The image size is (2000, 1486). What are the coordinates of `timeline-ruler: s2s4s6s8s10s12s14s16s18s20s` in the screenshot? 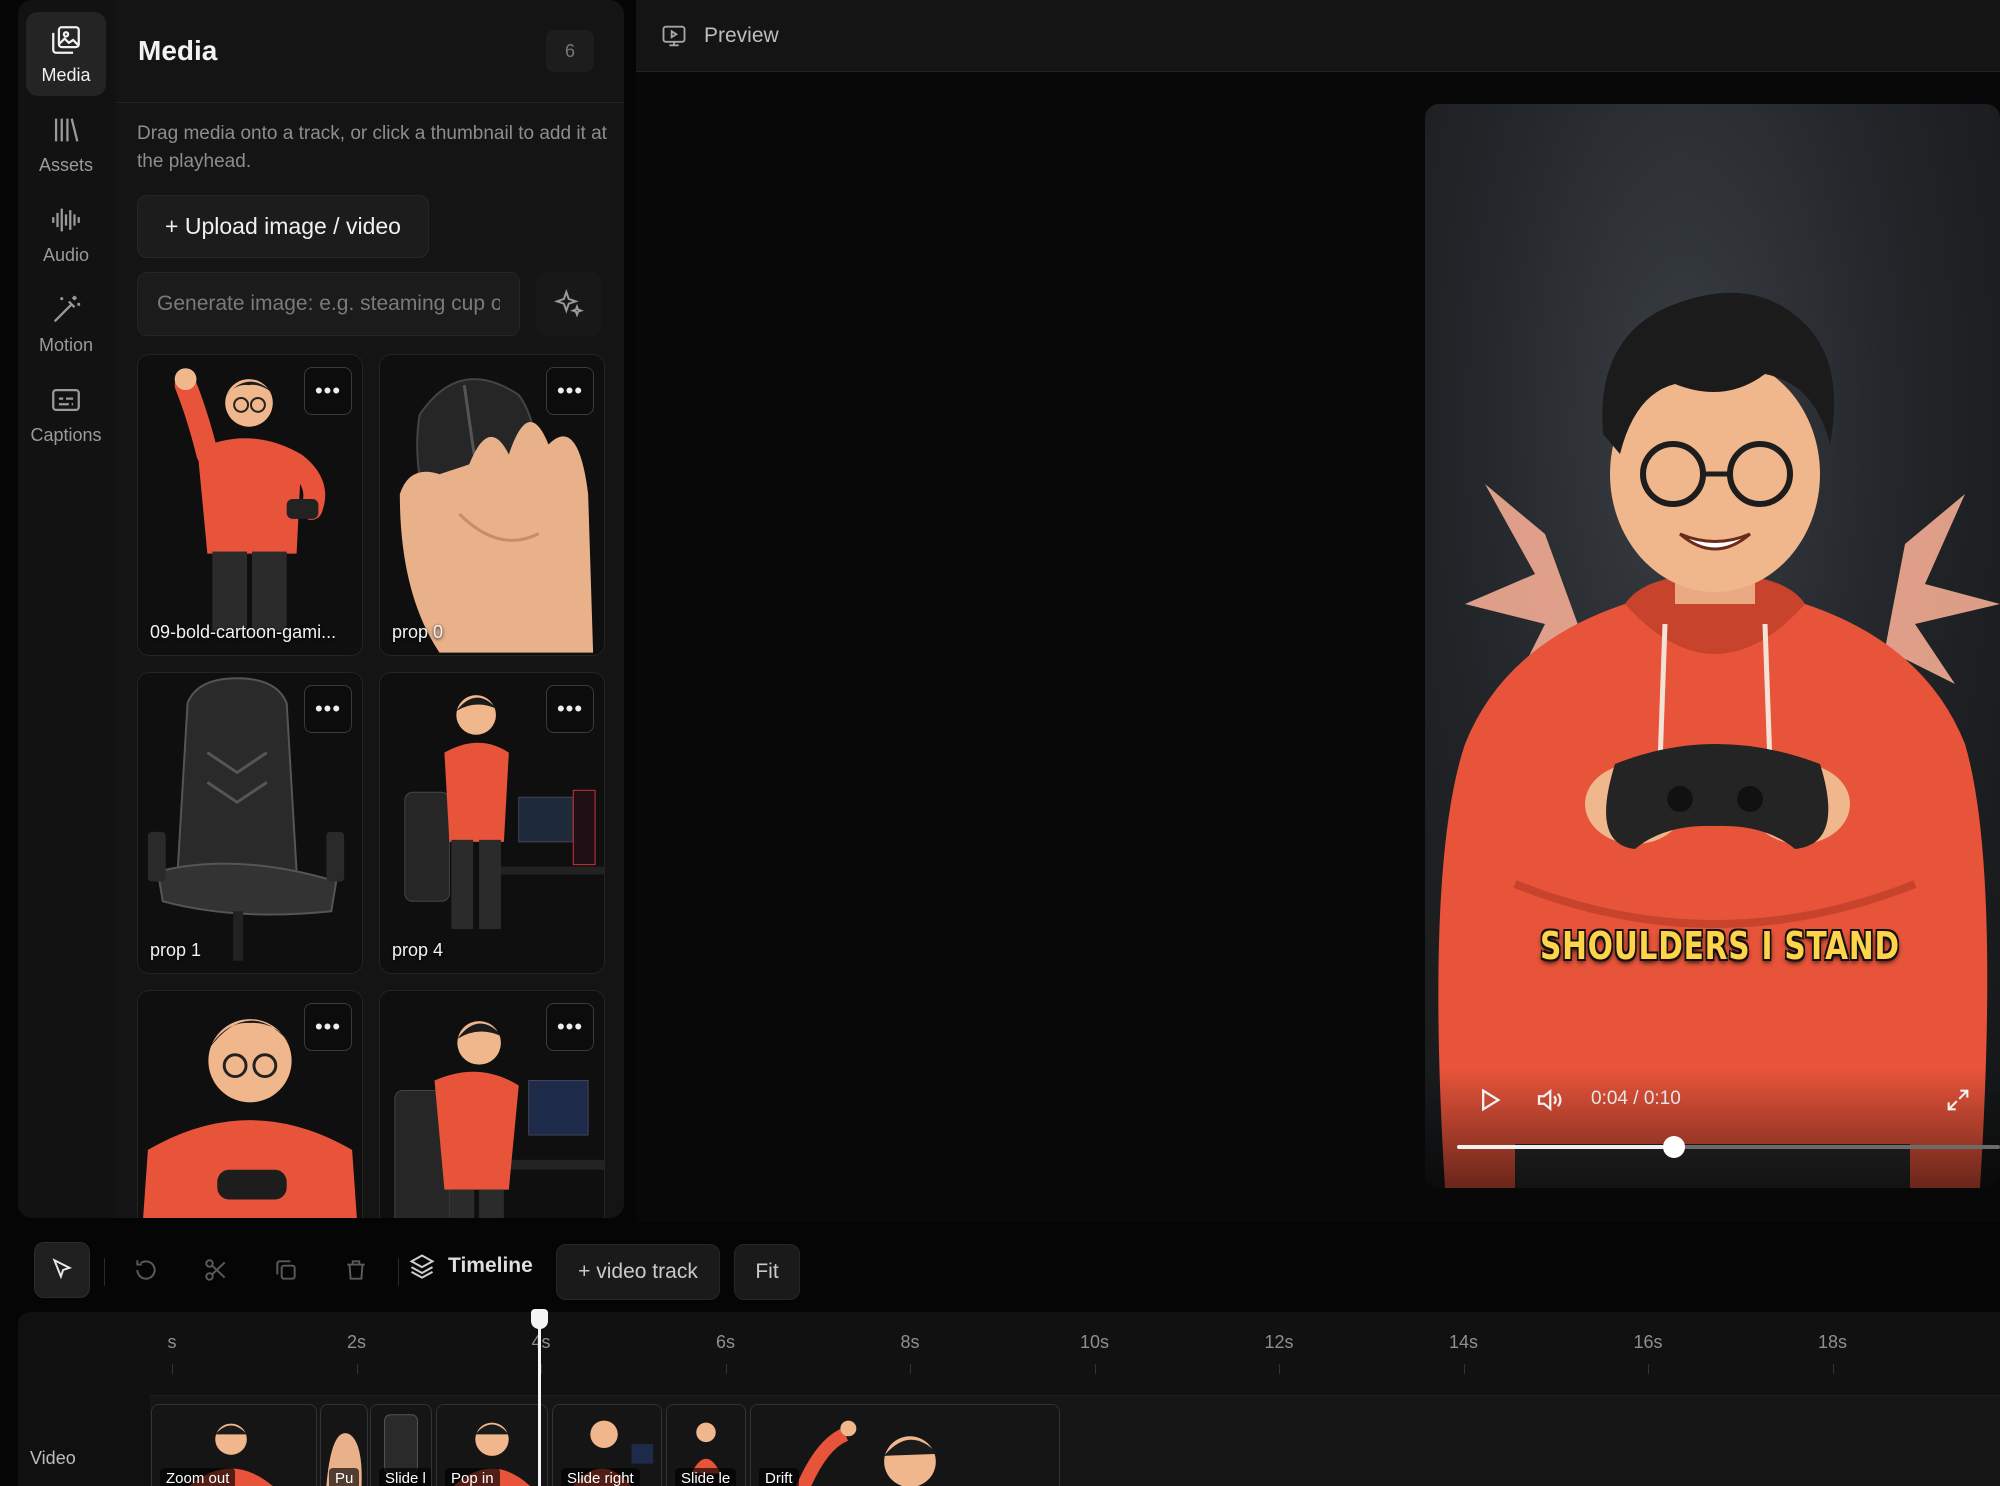 It's located at (1075, 1354).